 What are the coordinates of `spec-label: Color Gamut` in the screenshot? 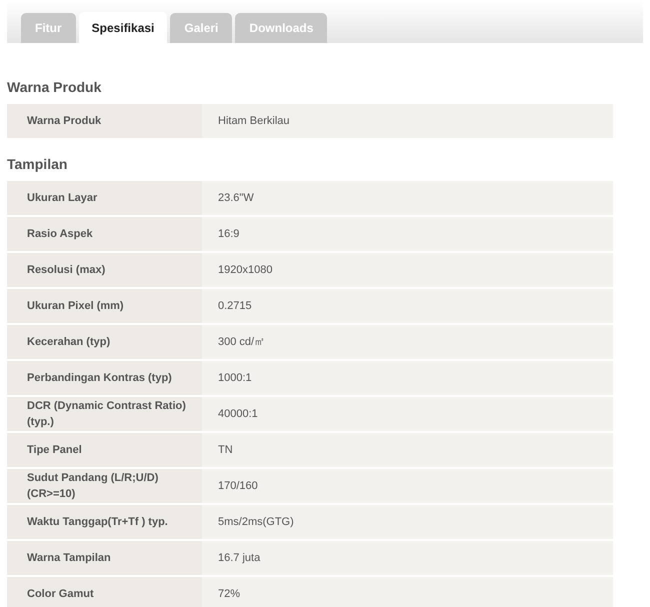 It's located at (104, 592).